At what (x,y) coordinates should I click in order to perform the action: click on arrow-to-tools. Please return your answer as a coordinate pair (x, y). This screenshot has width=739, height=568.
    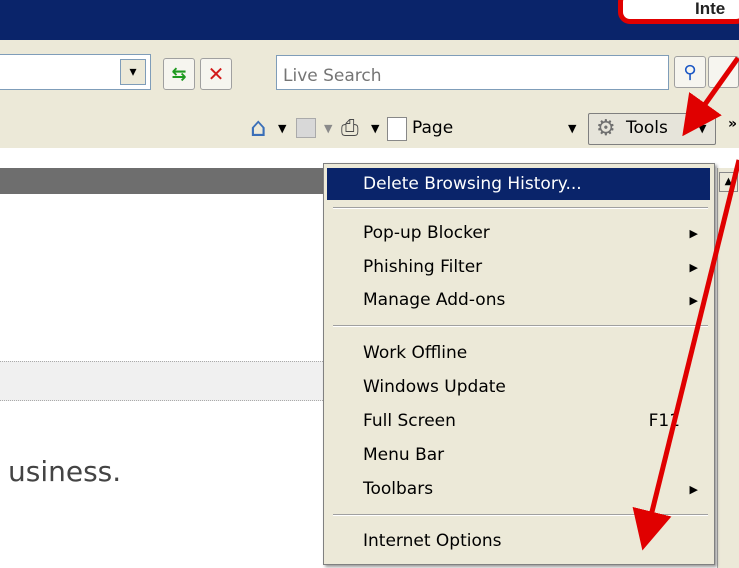
    Looking at the image, I should click on (710, 96).